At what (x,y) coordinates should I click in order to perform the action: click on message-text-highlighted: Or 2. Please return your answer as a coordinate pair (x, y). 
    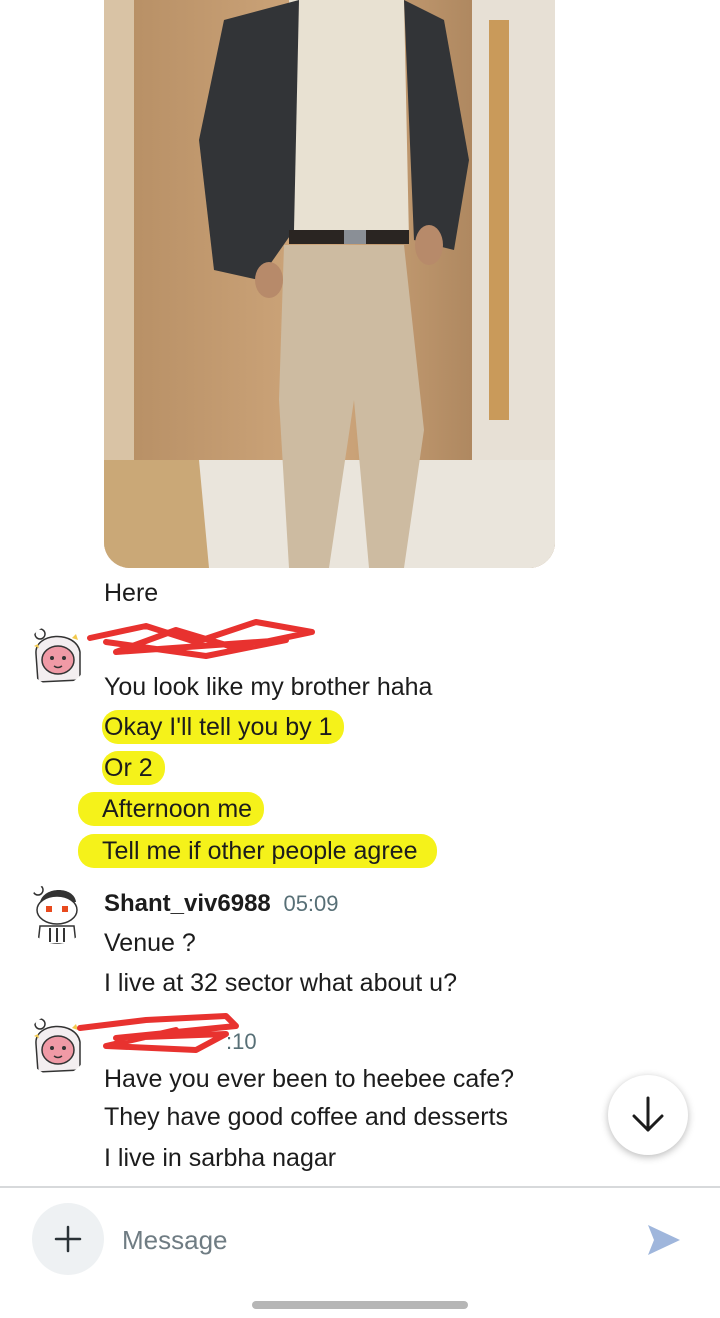
    Looking at the image, I should click on (133, 768).